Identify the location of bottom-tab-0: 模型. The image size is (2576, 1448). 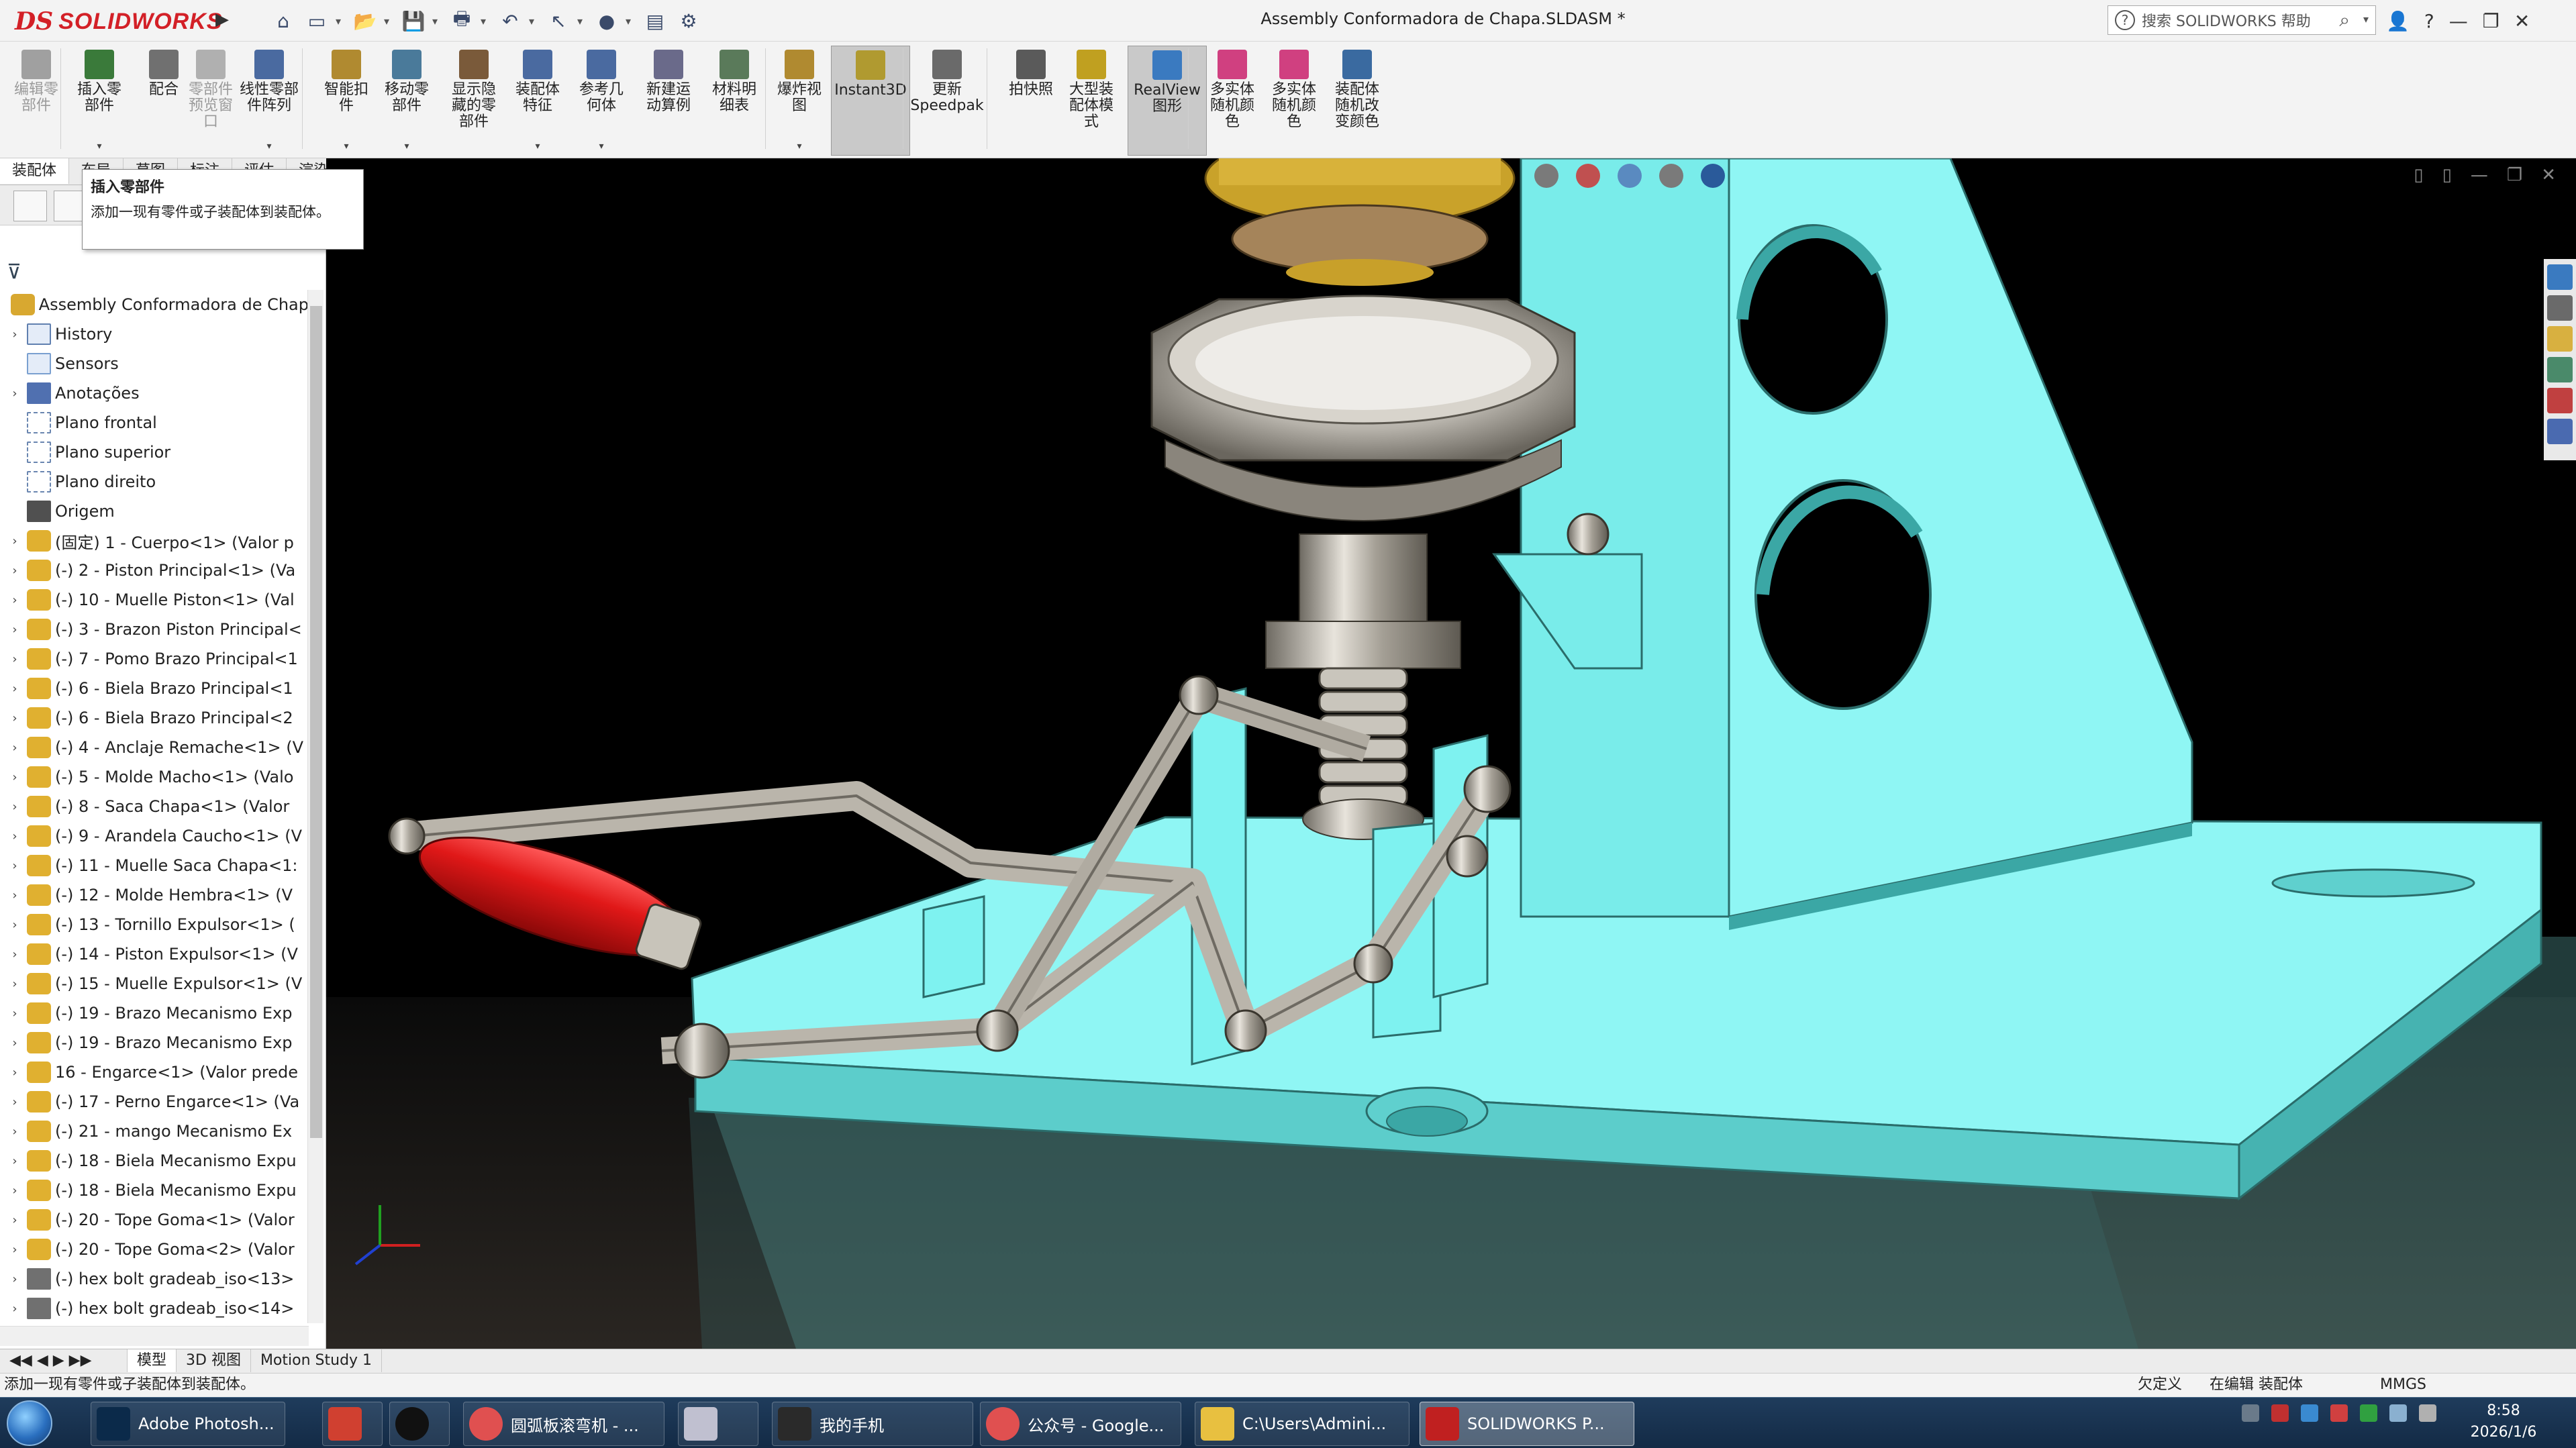
(152, 1360).